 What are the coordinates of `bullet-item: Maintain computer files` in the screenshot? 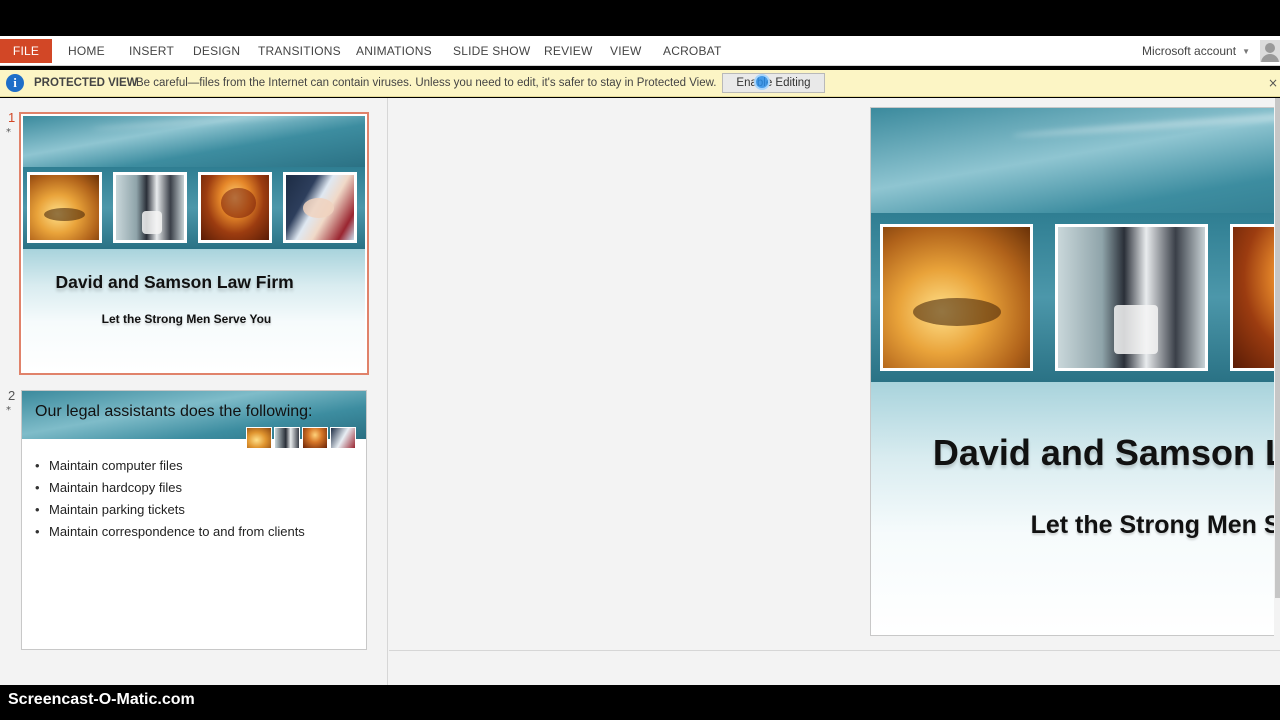 It's located at (170, 466).